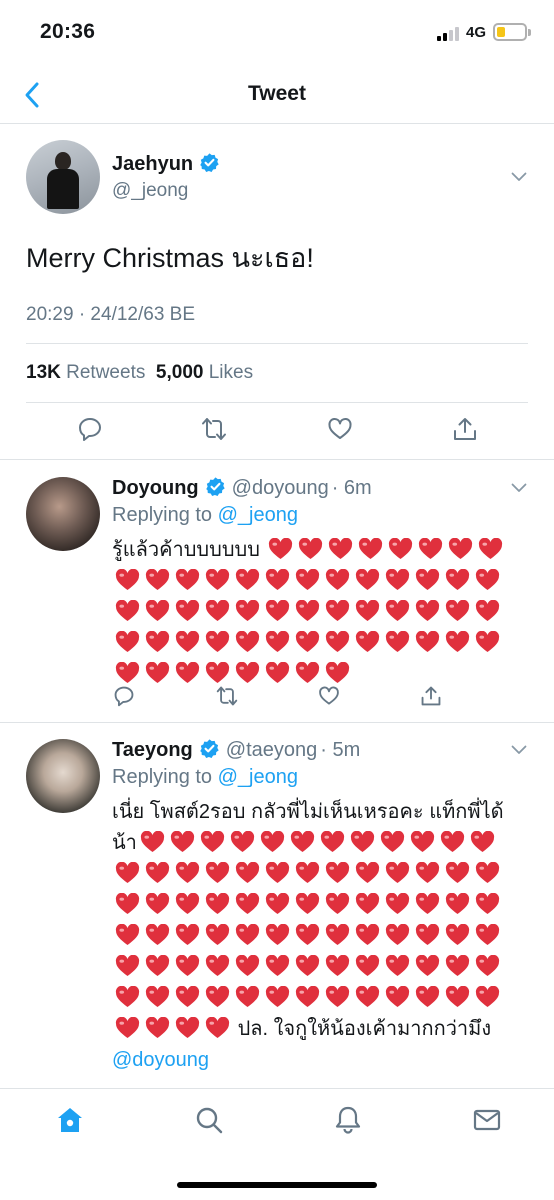 Image resolution: width=554 pixels, height=1200 pixels. I want to click on reply-header: Doyoung @doyoung · 6m, so click(242, 488).